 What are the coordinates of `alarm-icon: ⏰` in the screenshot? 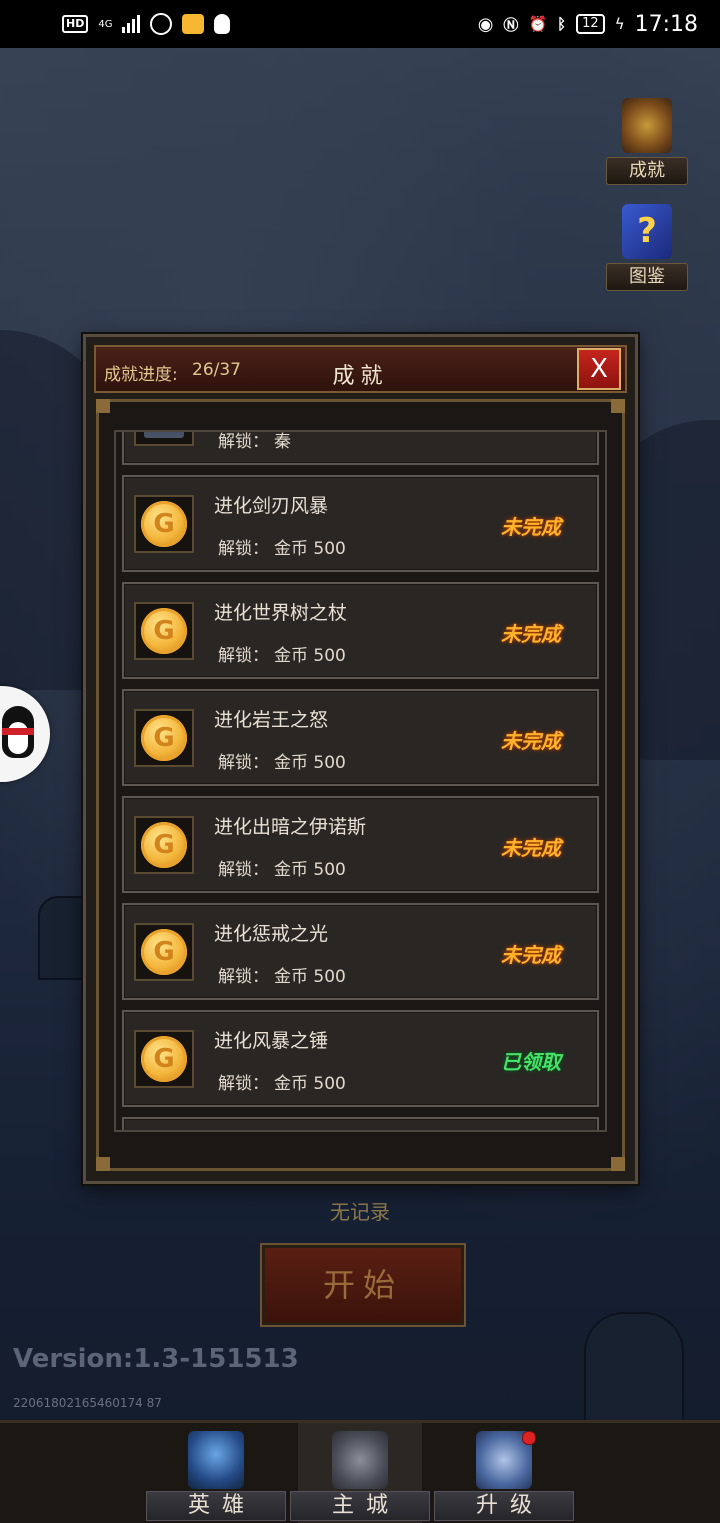 It's located at (538, 24).